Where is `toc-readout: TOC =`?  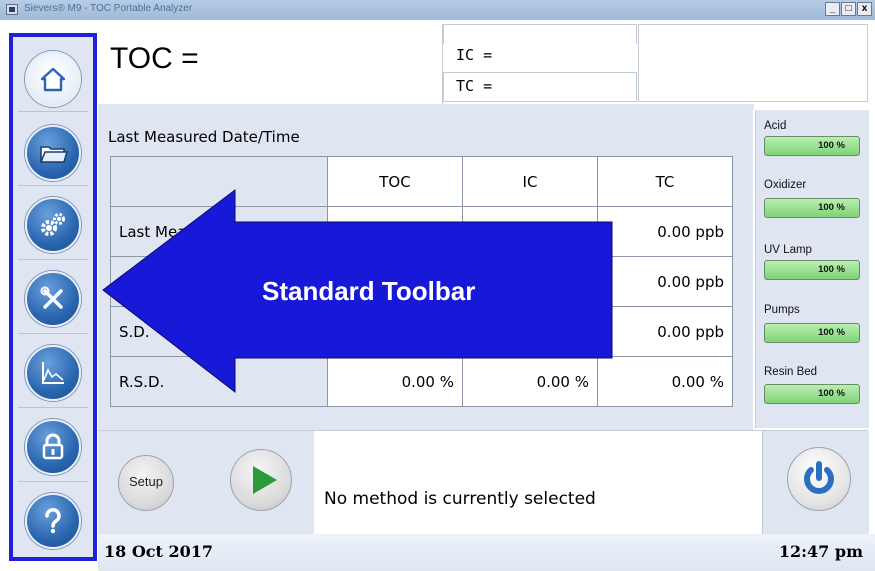
toc-readout: TOC = is located at coordinates (154, 58).